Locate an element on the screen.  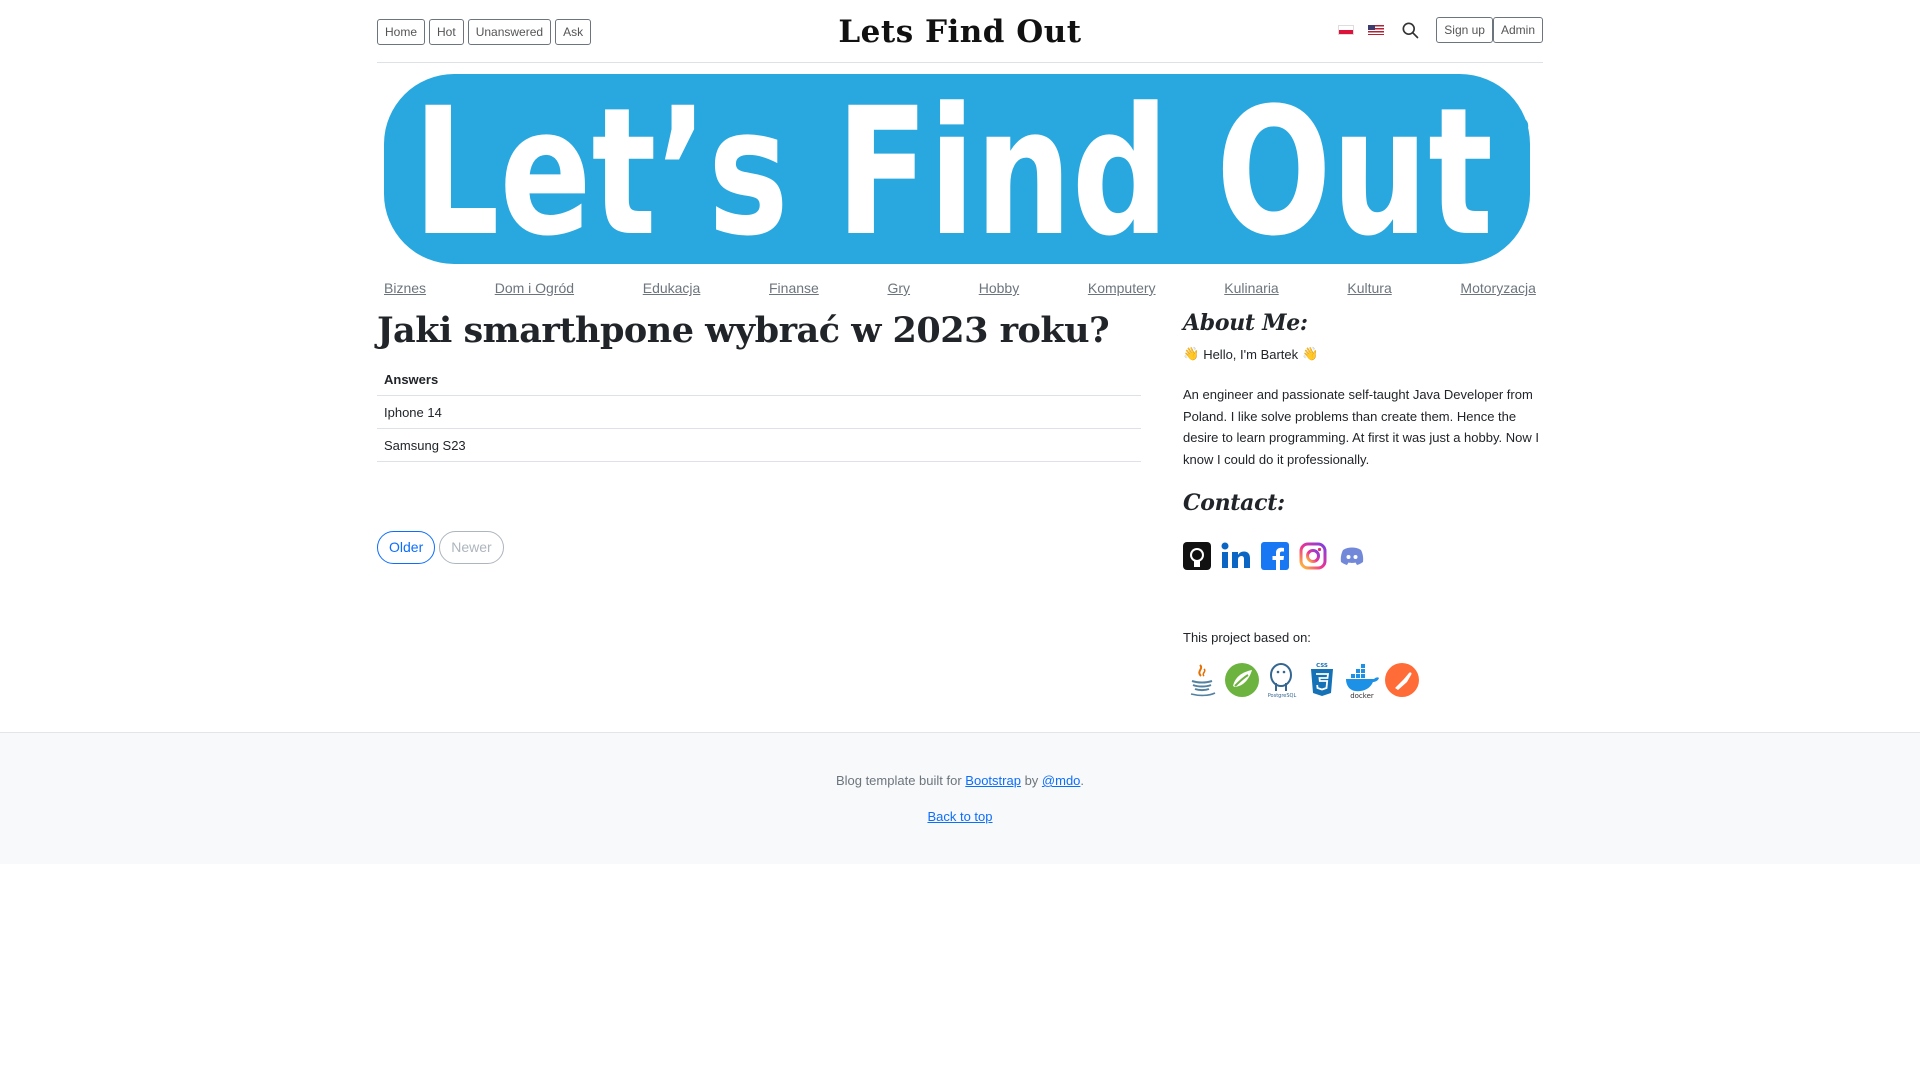
footer-text: by is located at coordinates (1031, 780).